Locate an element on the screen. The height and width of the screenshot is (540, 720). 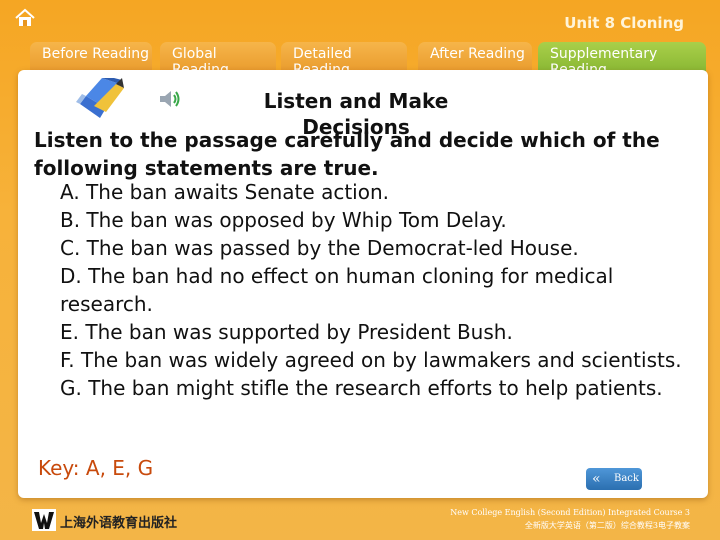
statement-a: A. The ban awaits Senate action. is located at coordinates (224, 192).